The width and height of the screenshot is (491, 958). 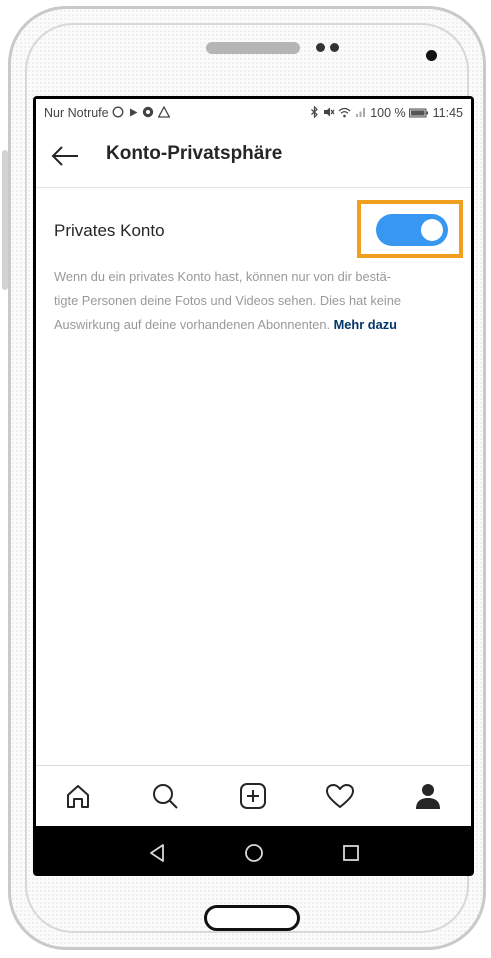 What do you see at coordinates (165, 796) in the screenshot?
I see `search-icon` at bounding box center [165, 796].